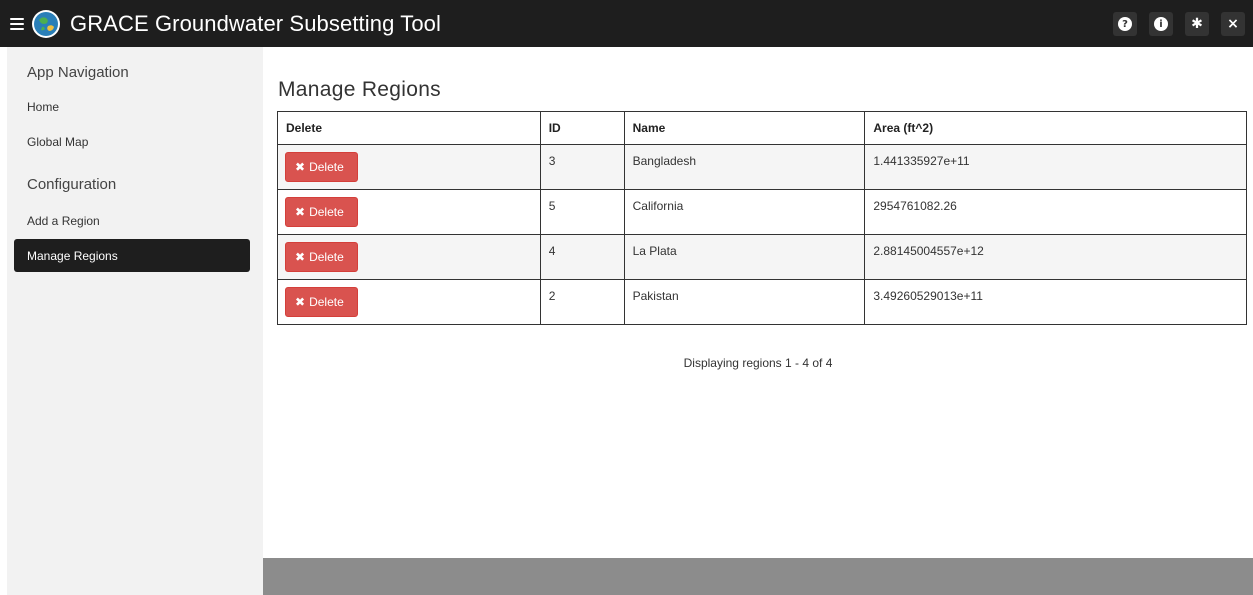 The width and height of the screenshot is (1253, 595). Describe the element at coordinates (1055, 167) in the screenshot. I see `area-cell: 1.441335927e+11` at that location.